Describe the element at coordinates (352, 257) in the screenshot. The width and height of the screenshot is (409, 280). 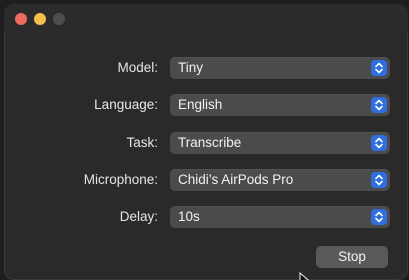
I see `stop-button: Stop` at that location.